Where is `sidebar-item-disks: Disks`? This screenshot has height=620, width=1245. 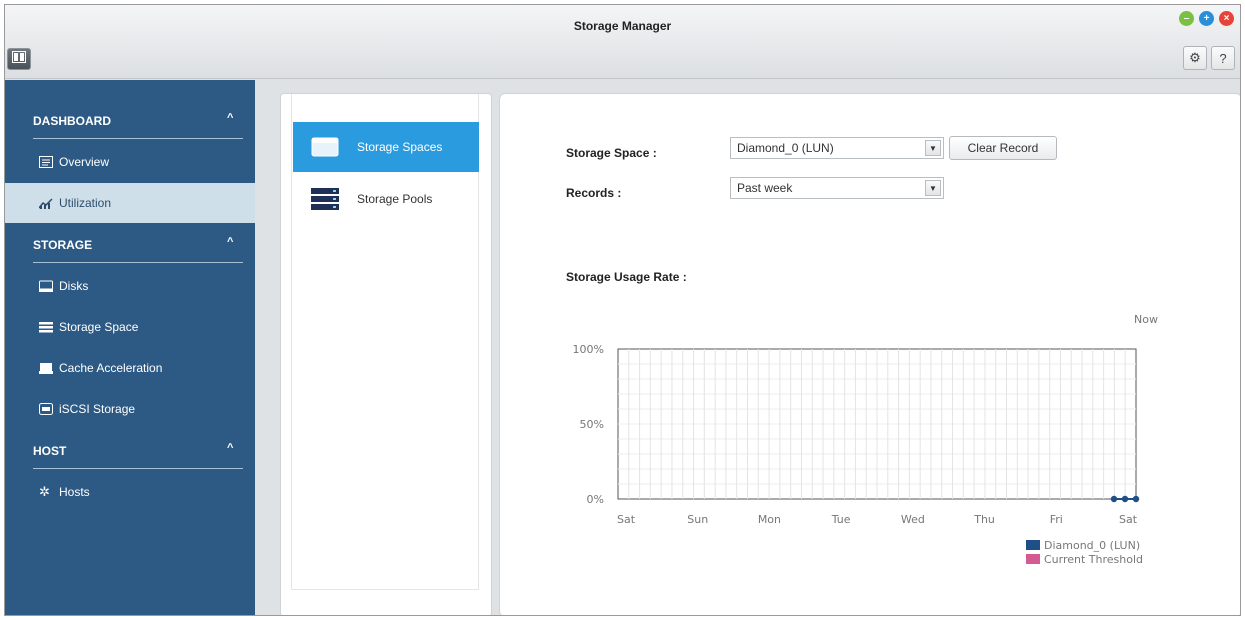
sidebar-item-disks: Disks is located at coordinates (130, 286).